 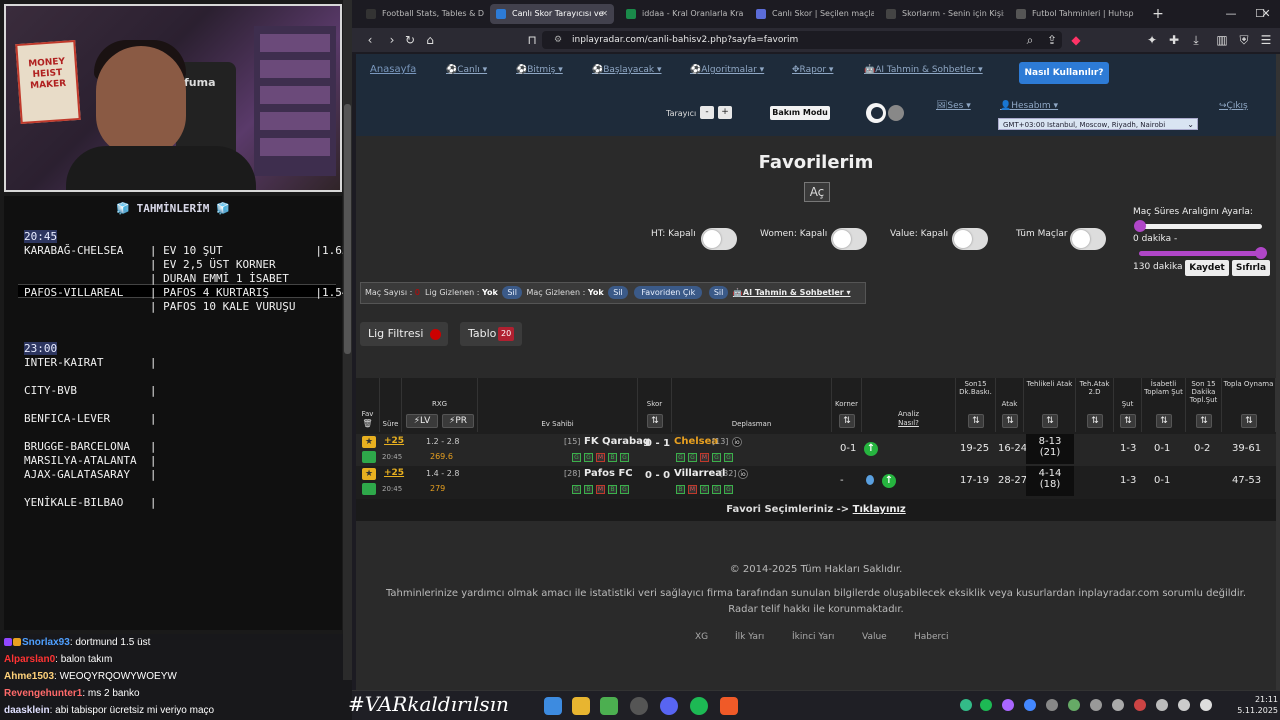 What do you see at coordinates (725, 112) in the screenshot?
I see `scanner-plus-button: +` at bounding box center [725, 112].